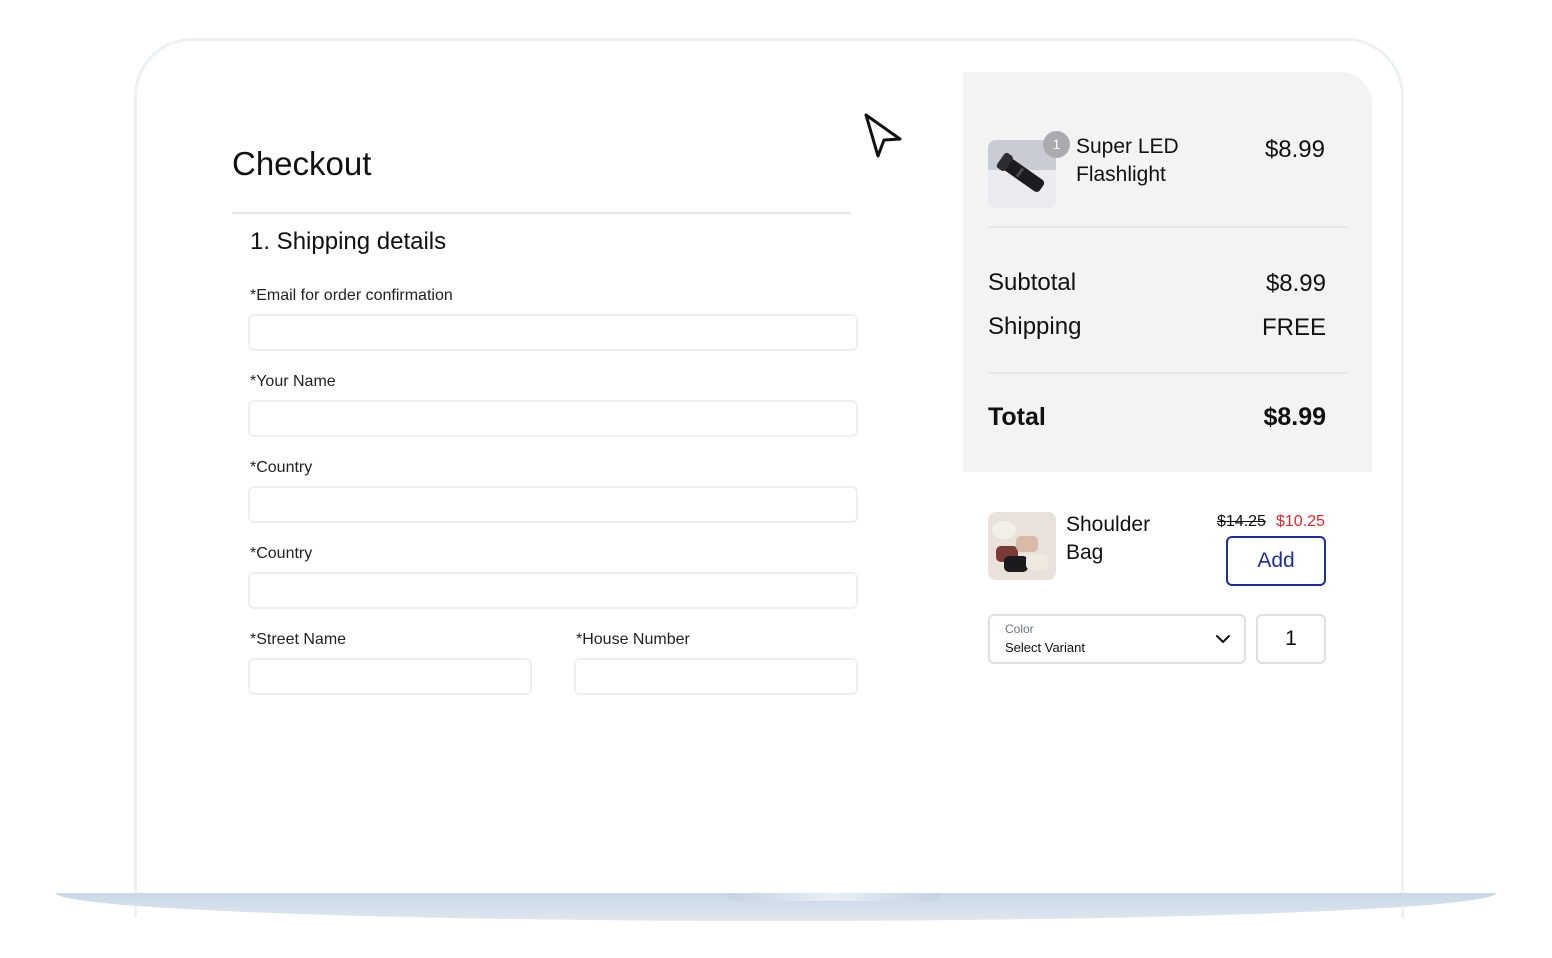 The width and height of the screenshot is (1552, 958). I want to click on street-label: *Street Name, so click(298, 639).